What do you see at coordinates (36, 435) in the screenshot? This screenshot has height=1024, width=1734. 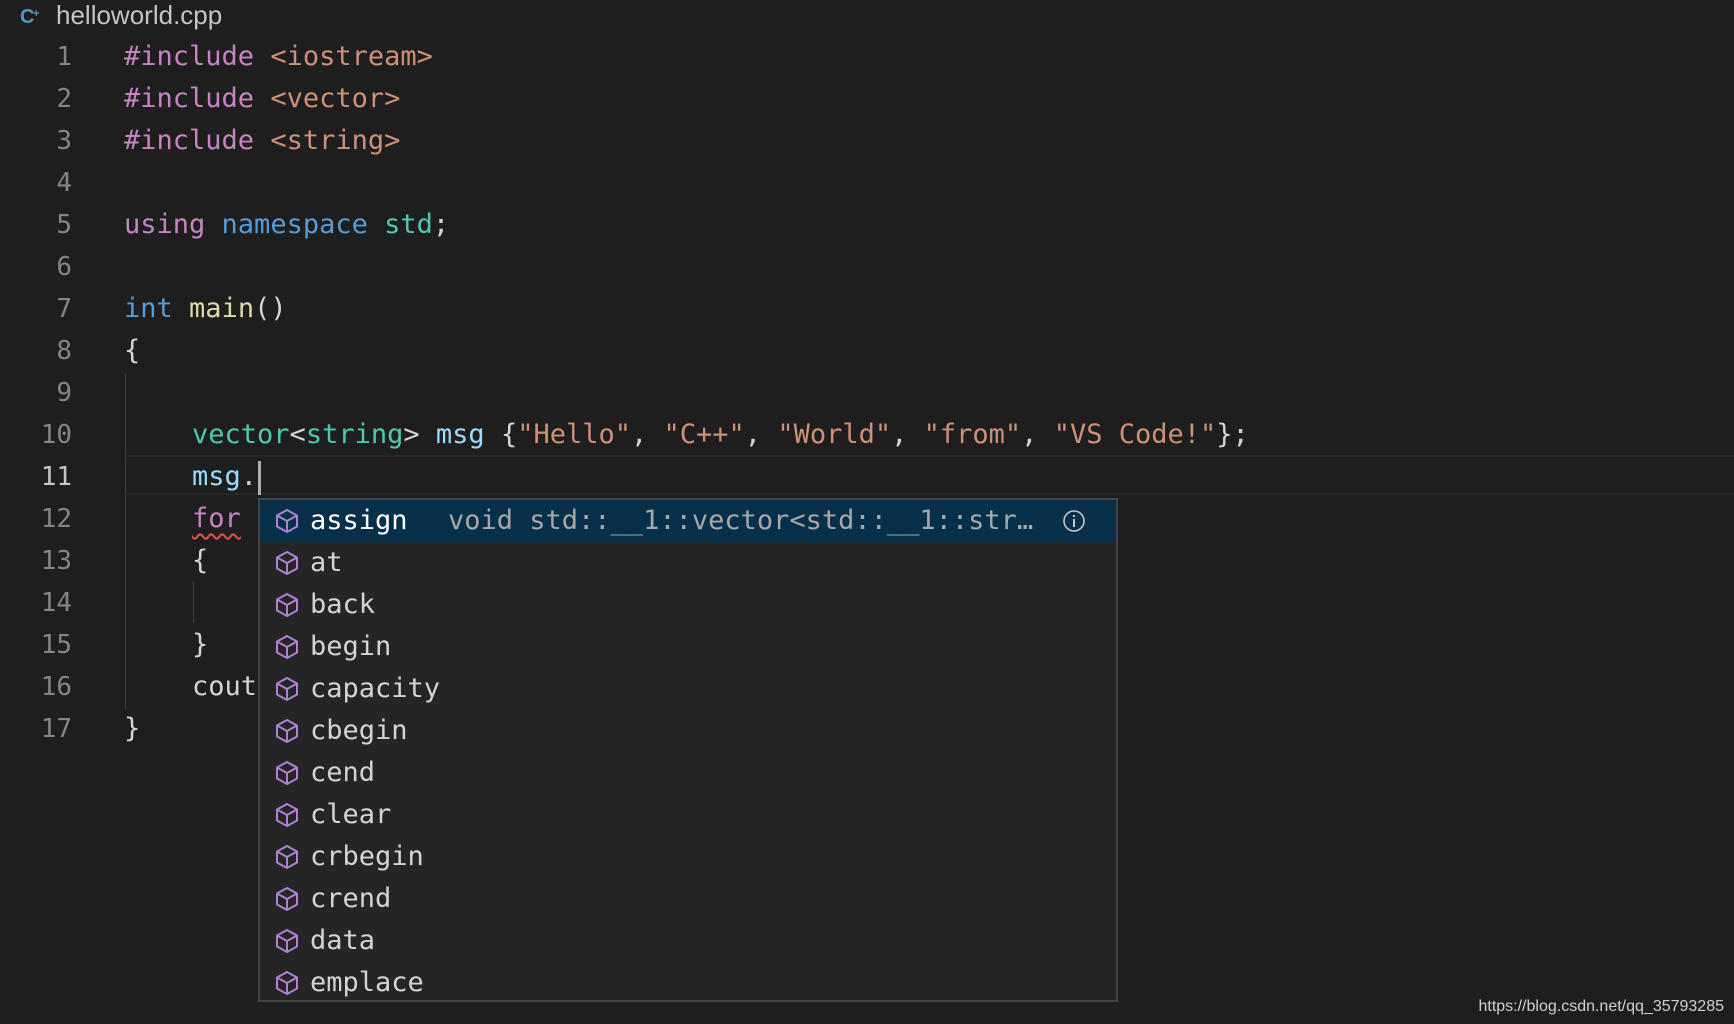 I see `line-number: 10` at bounding box center [36, 435].